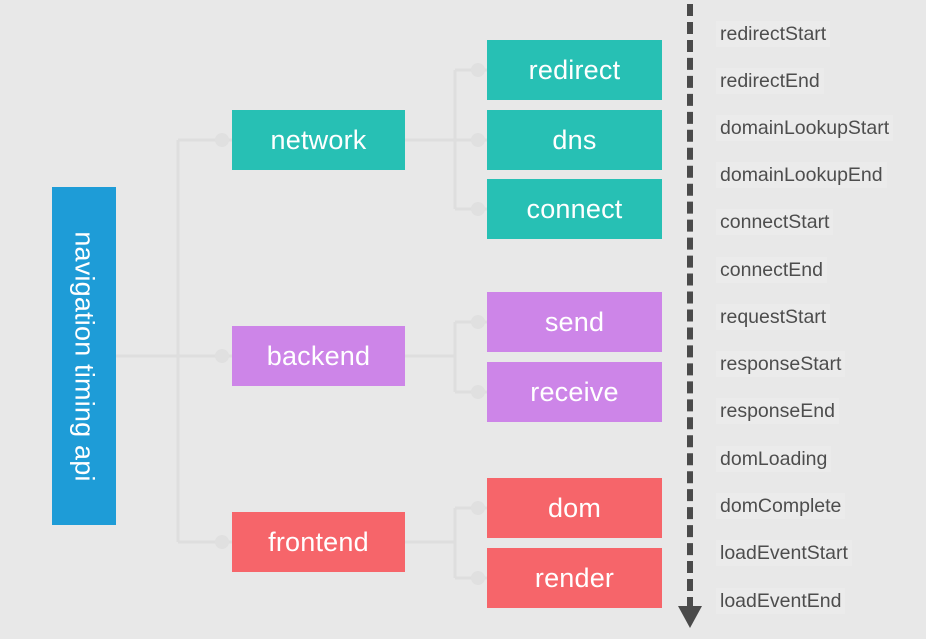 Image resolution: width=926 pixels, height=639 pixels. What do you see at coordinates (777, 411) in the screenshot?
I see `timeline-event-responseend: responseEnd` at bounding box center [777, 411].